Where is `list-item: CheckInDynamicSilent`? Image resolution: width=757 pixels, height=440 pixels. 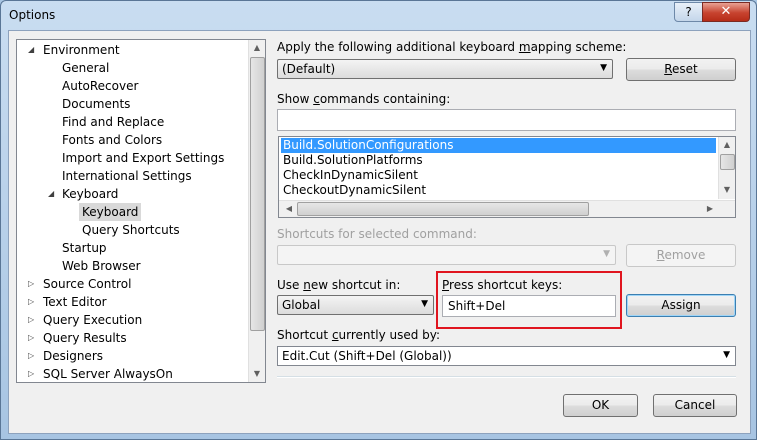 list-item: CheckInDynamicSilent is located at coordinates (349, 175).